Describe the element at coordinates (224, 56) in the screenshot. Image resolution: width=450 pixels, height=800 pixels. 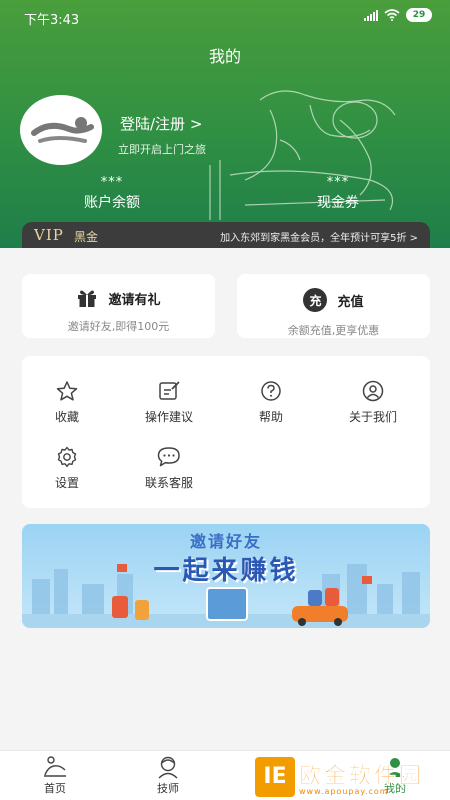
I see `page-title: 我的` at that location.